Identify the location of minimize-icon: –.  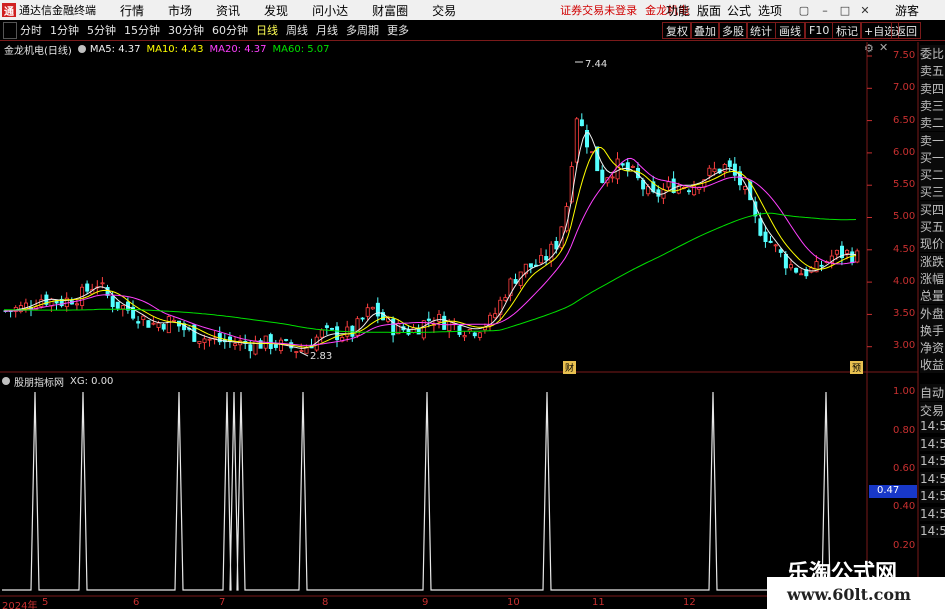
(825, 10).